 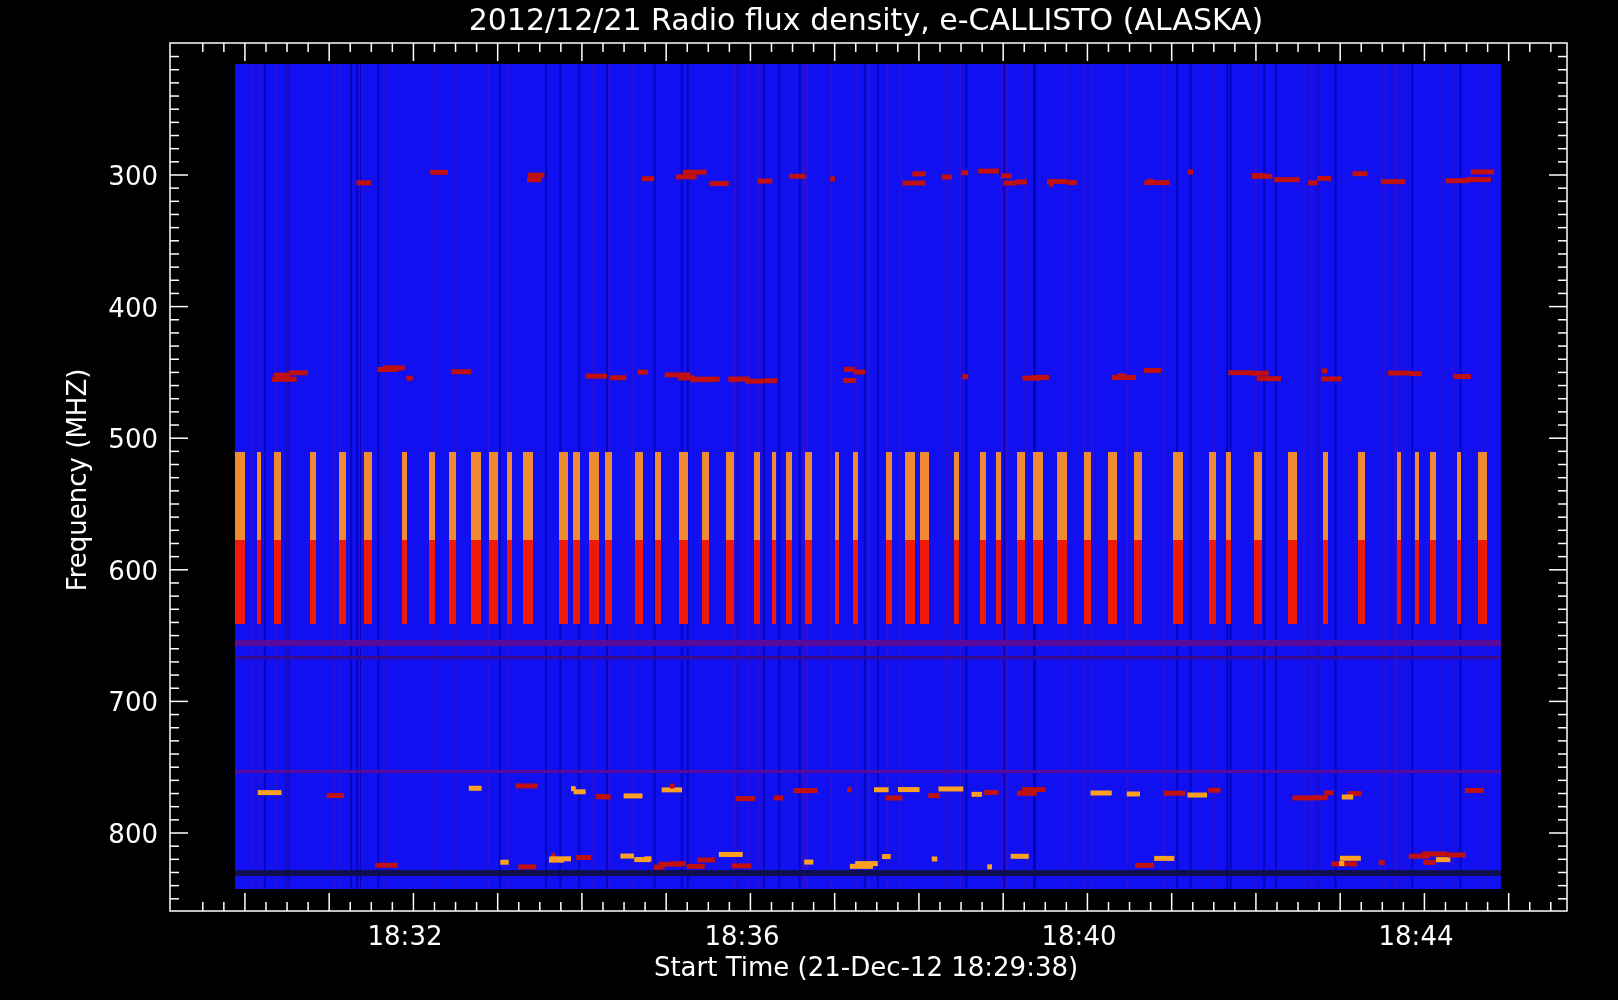 What do you see at coordinates (405, 936) in the screenshot?
I see `x-tick-label: 18:32` at bounding box center [405, 936].